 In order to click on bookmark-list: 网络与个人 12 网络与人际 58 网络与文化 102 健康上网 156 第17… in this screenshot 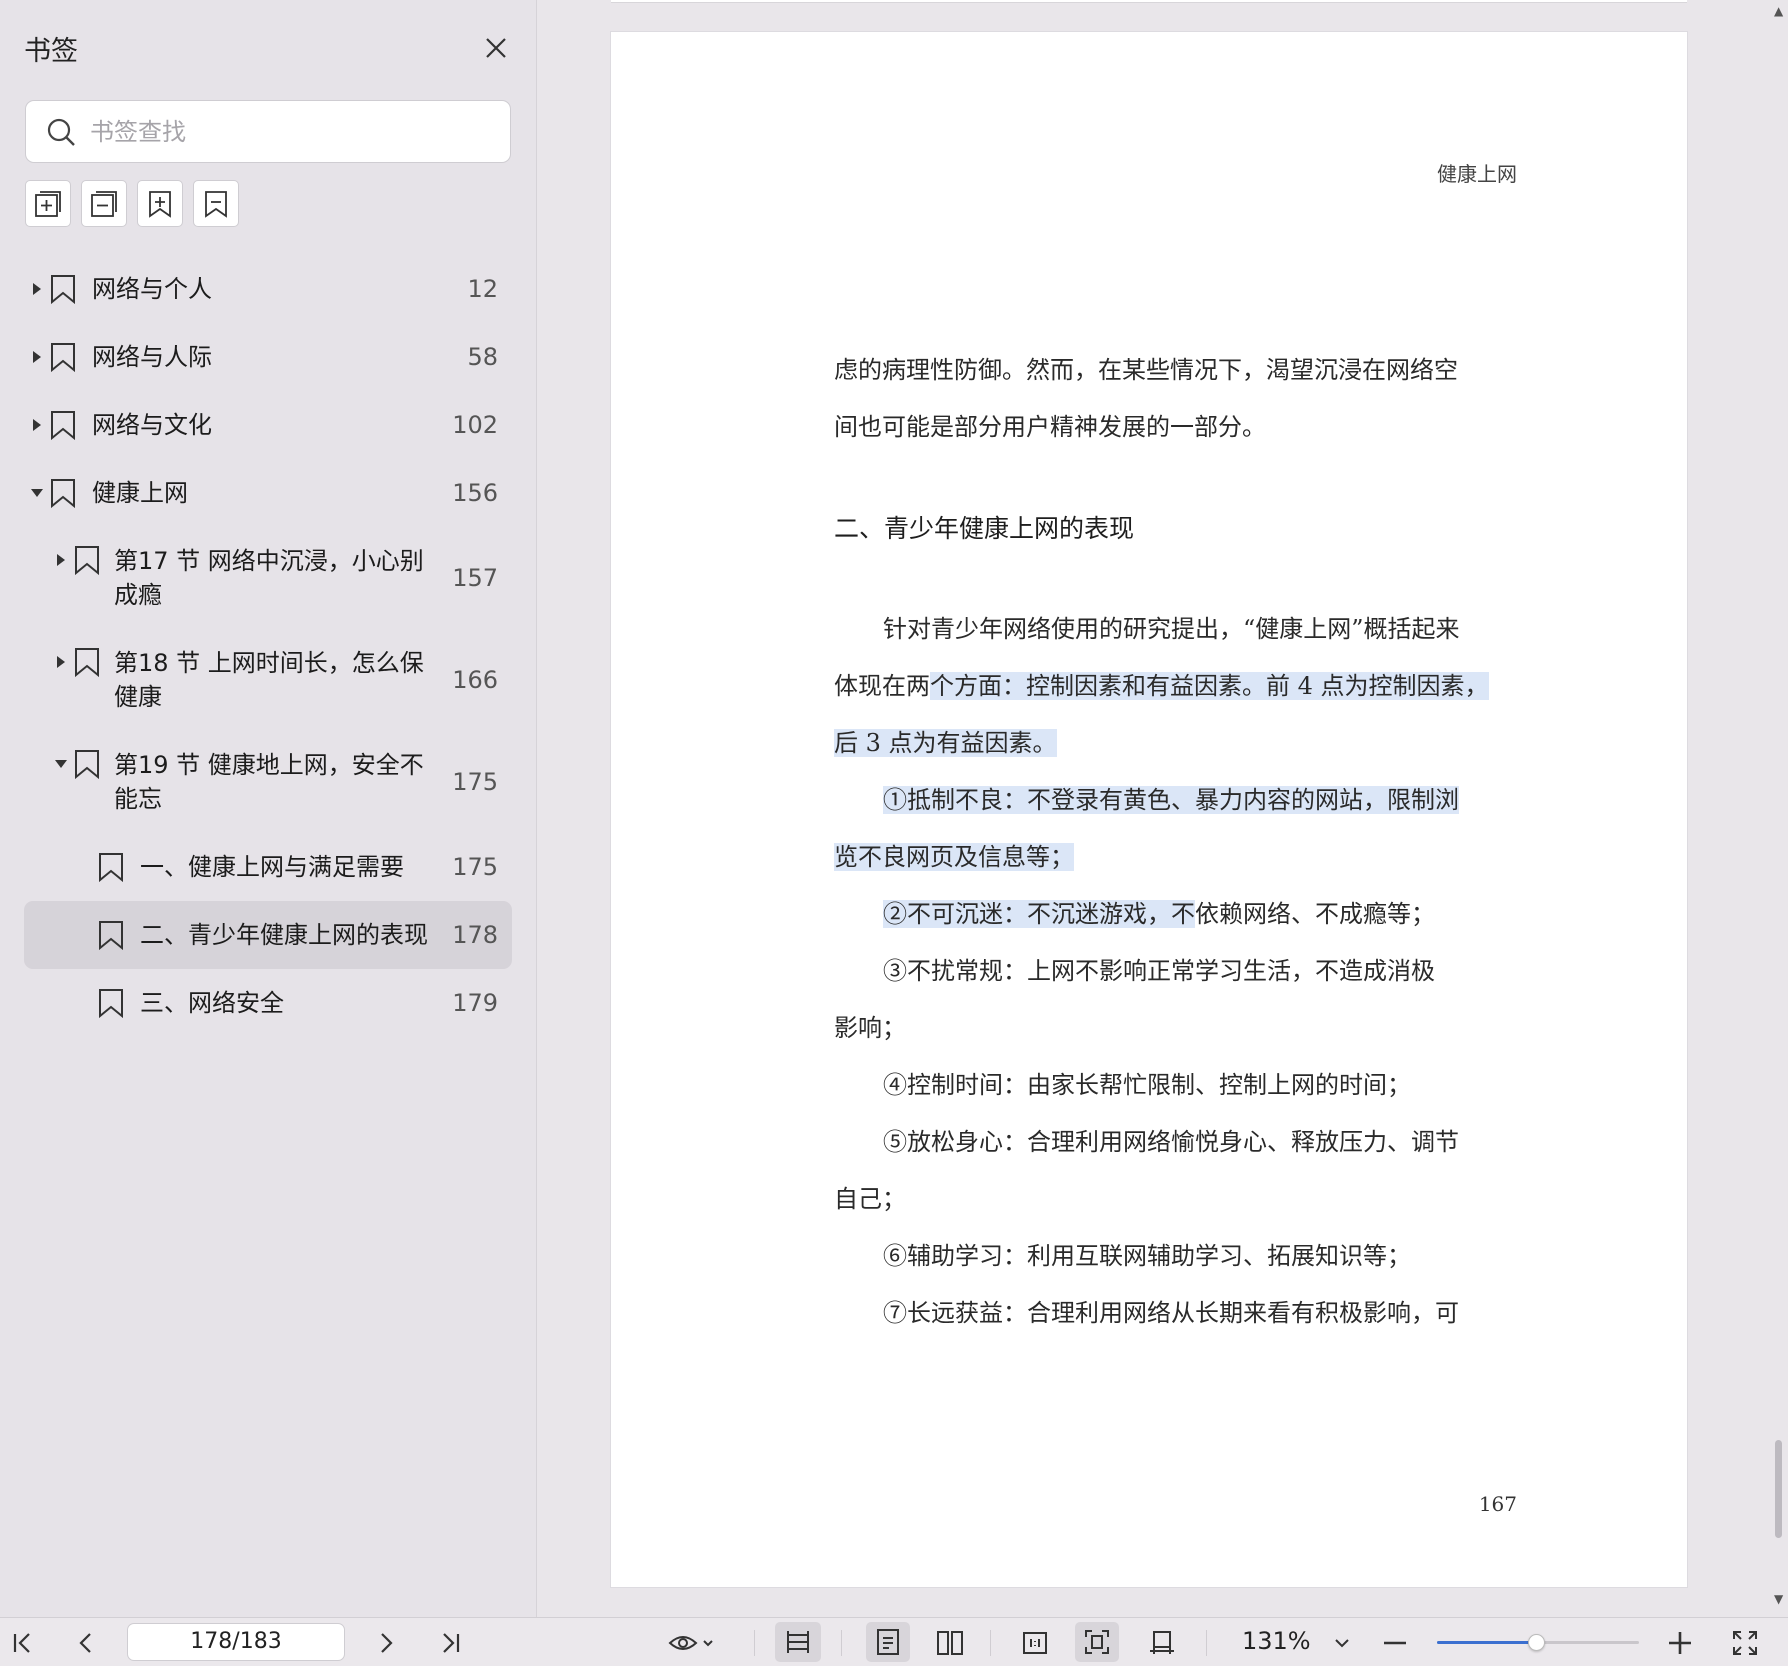, I will do `click(268, 646)`.